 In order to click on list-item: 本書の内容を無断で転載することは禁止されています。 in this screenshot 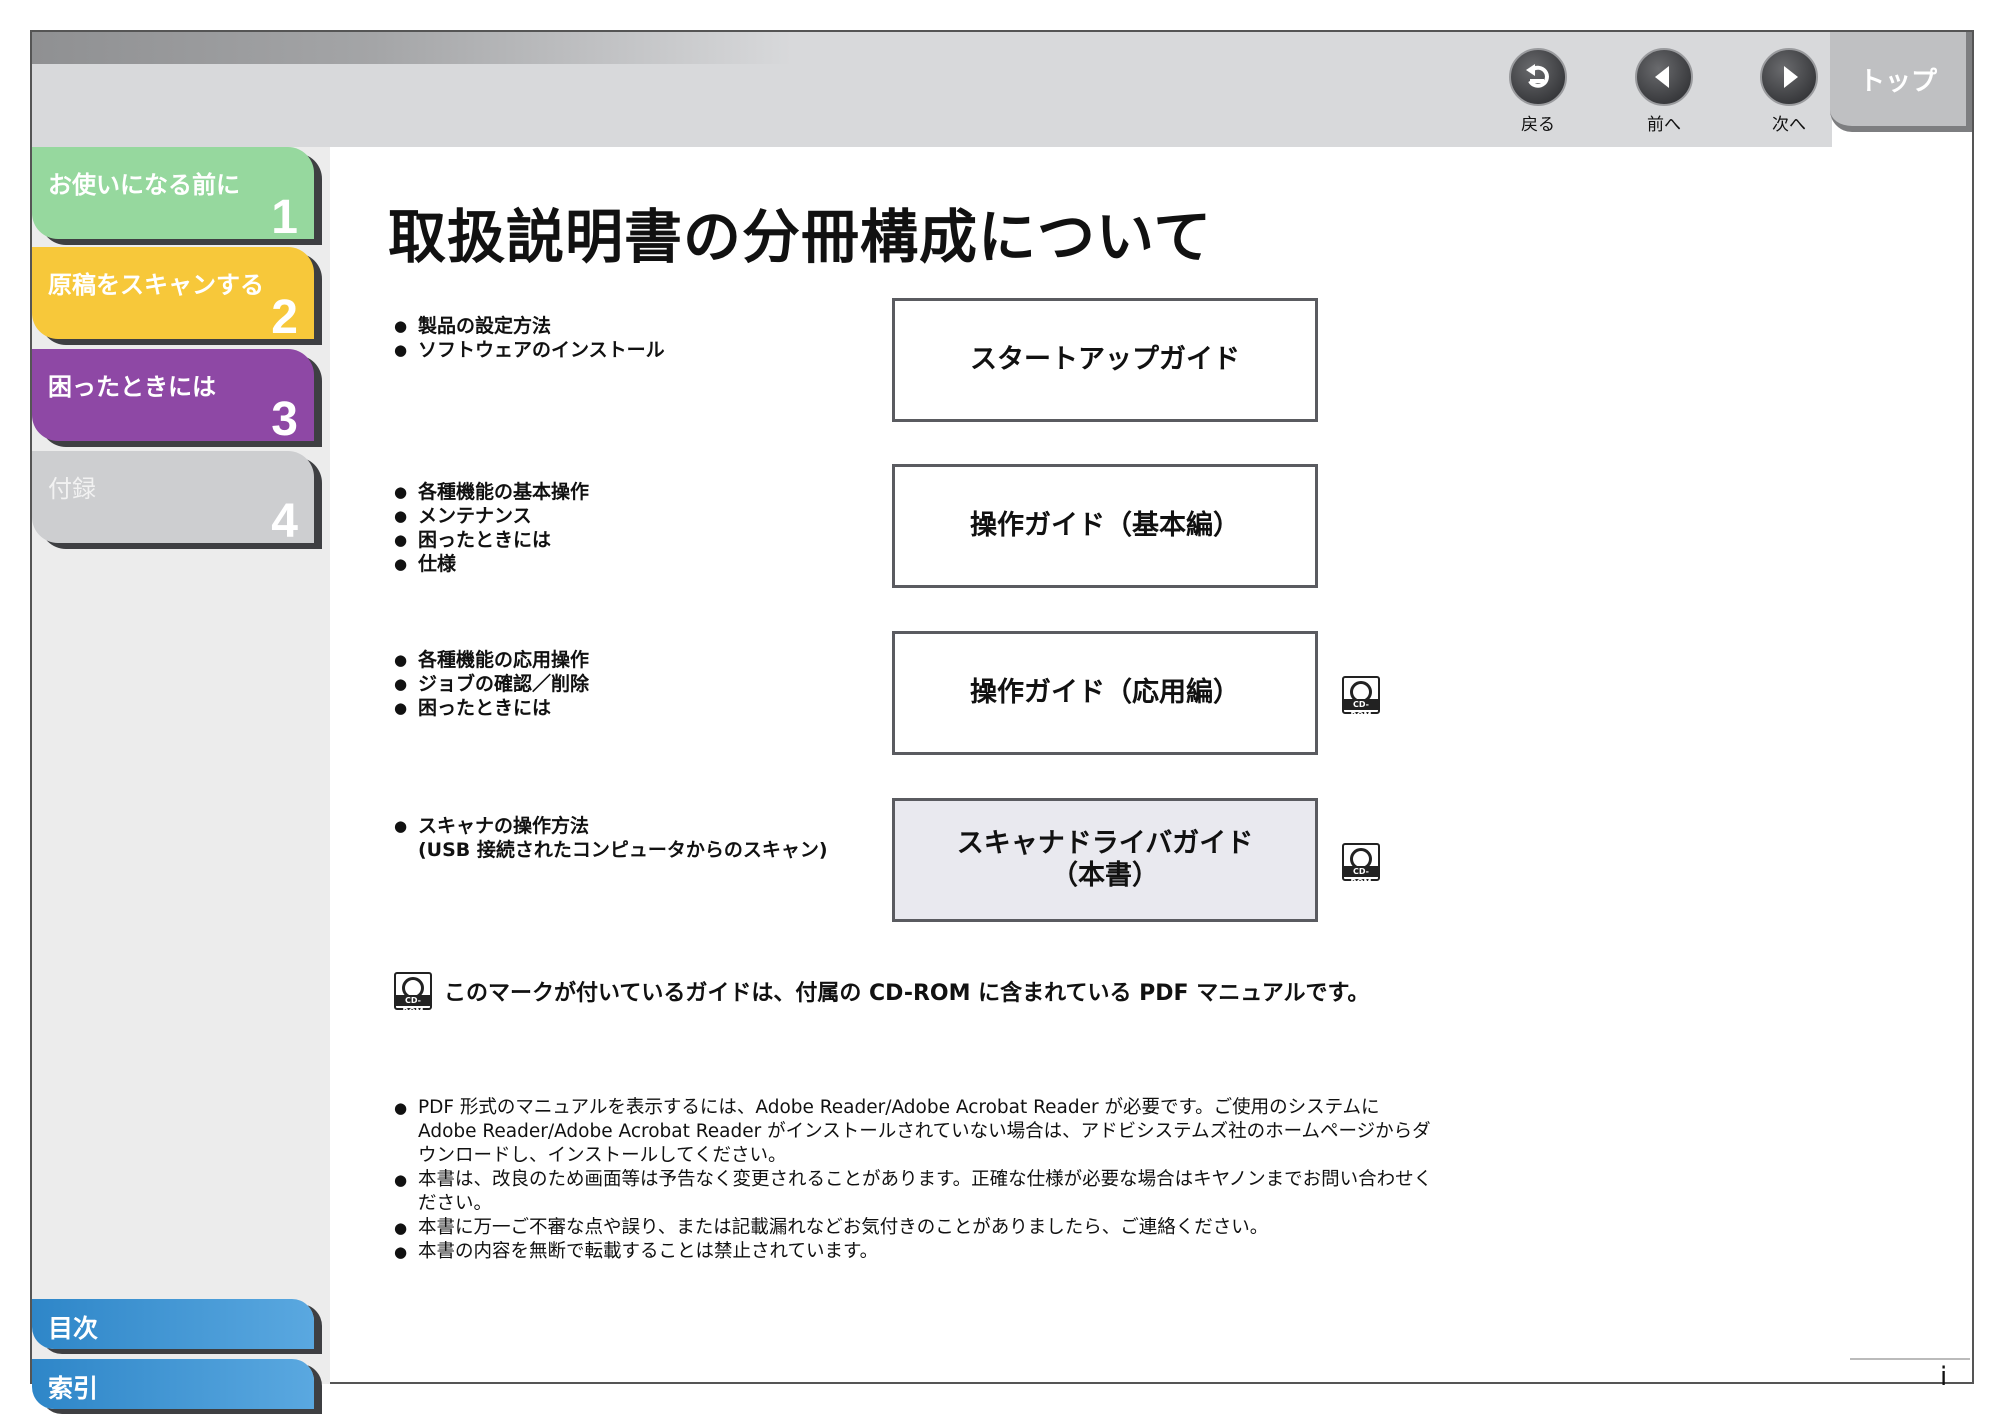, I will do `click(914, 1252)`.